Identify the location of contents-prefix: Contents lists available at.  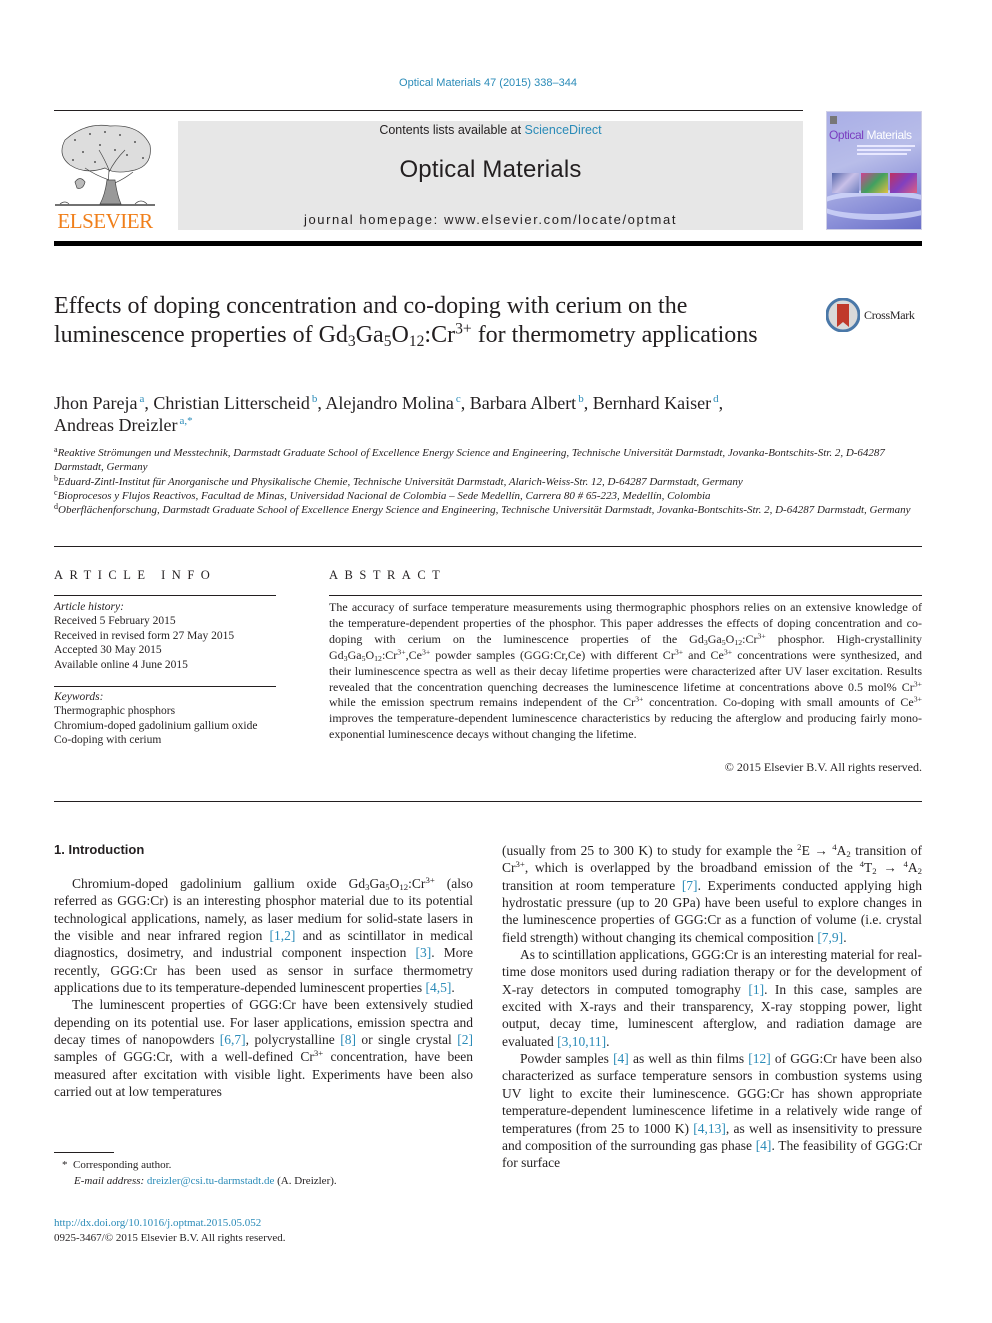
(452, 130).